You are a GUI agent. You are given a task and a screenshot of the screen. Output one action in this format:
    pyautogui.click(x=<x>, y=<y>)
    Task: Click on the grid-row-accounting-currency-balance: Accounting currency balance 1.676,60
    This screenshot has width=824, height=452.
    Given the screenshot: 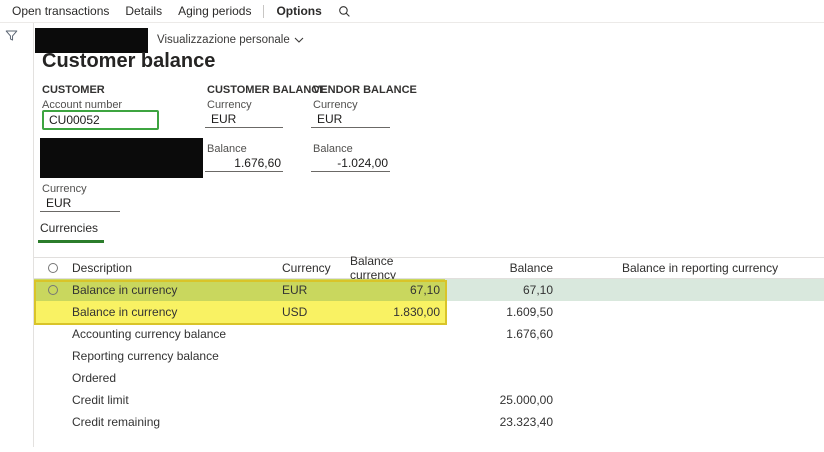 What is the action you would take?
    pyautogui.click(x=429, y=334)
    